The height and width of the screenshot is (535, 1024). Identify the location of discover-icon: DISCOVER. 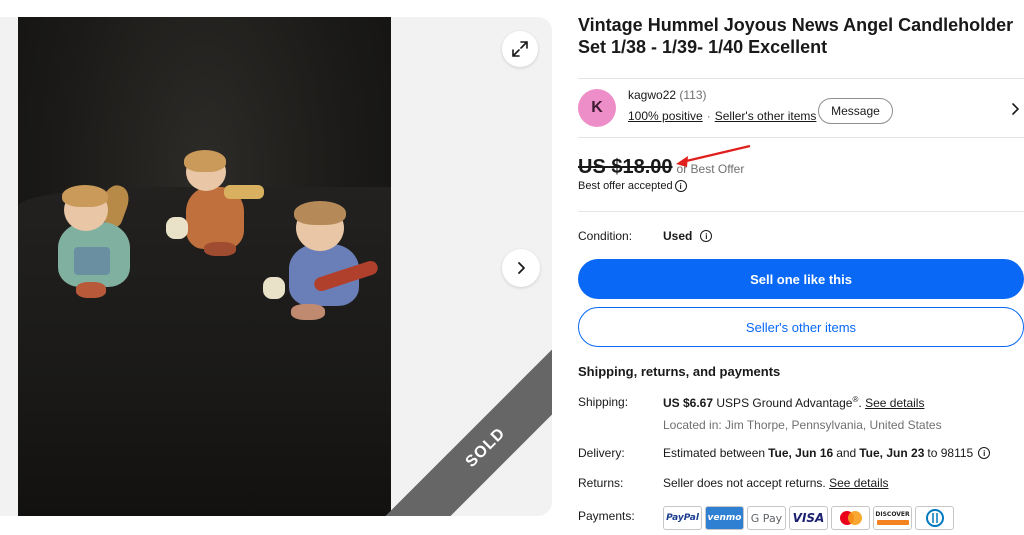
(892, 518).